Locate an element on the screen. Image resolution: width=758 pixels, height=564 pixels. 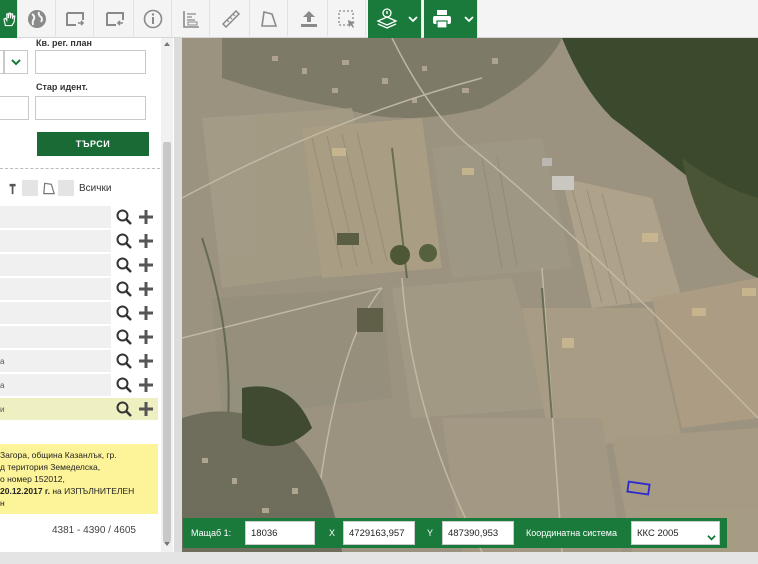
scrollbar-thumb is located at coordinates (167, 342).